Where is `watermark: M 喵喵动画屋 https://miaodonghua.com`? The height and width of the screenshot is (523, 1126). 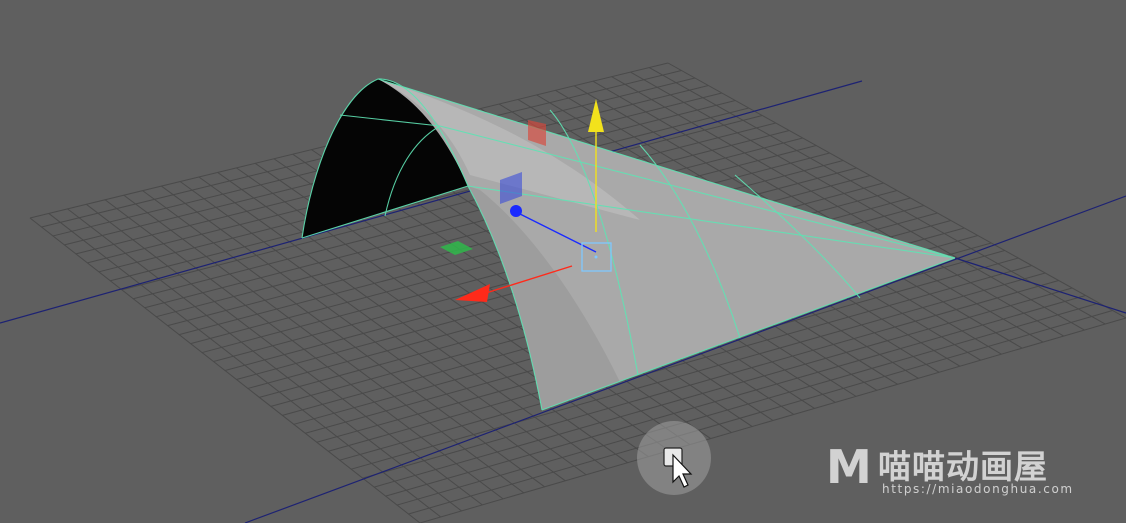
watermark: M 喵喵动画屋 https://miaodonghua.com is located at coordinates (961, 472).